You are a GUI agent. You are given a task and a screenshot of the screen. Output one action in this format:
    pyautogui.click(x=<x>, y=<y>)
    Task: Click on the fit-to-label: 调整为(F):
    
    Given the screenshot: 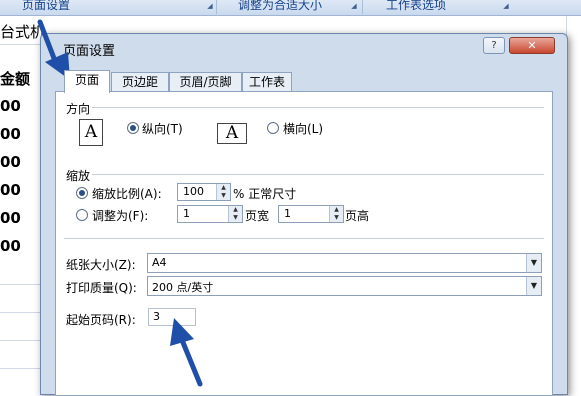 What is the action you would take?
    pyautogui.click(x=120, y=215)
    